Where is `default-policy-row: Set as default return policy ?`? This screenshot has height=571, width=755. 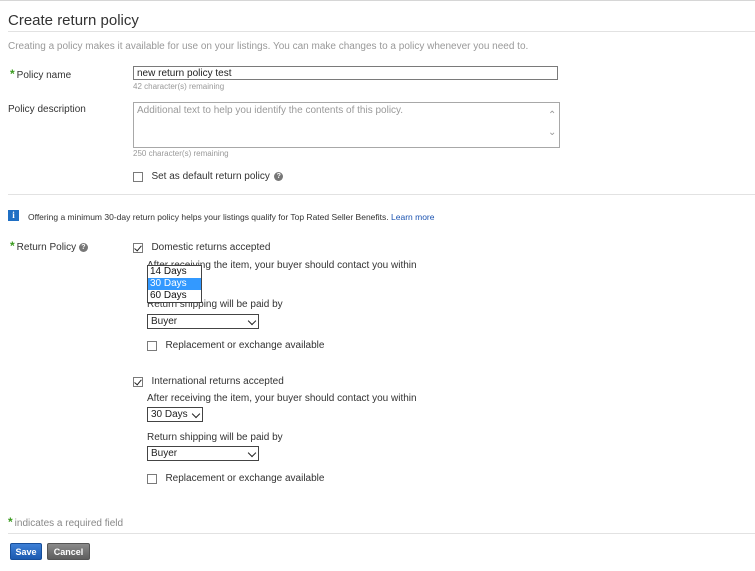 default-policy-row: Set as default return policy ? is located at coordinates (208, 177).